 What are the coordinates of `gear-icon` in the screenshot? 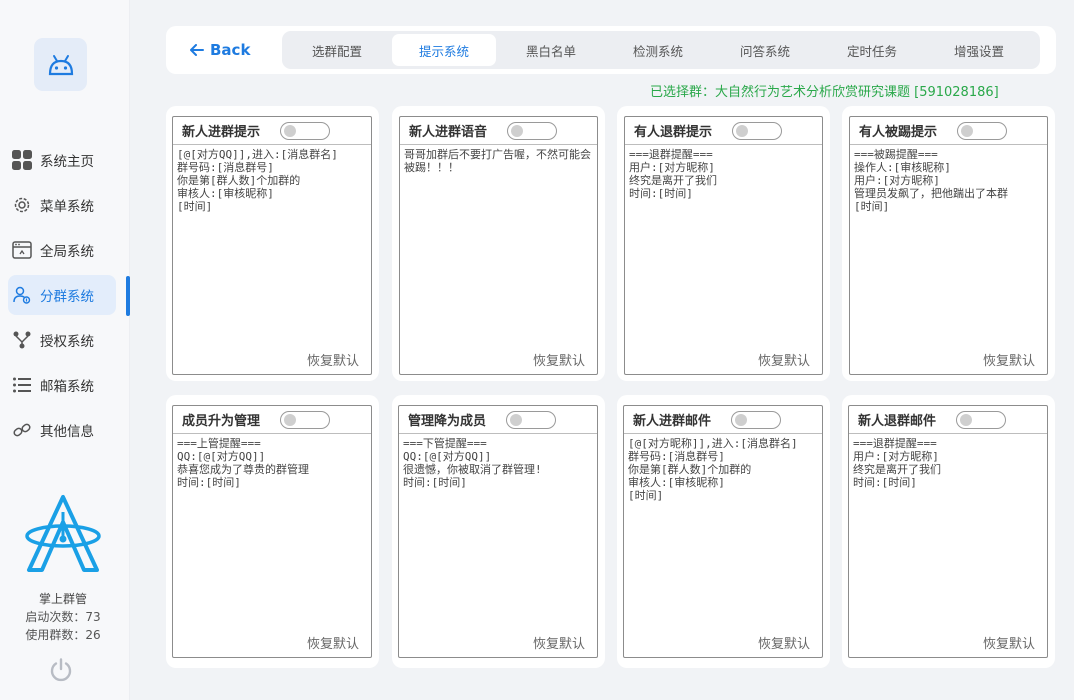 It's located at (22, 205).